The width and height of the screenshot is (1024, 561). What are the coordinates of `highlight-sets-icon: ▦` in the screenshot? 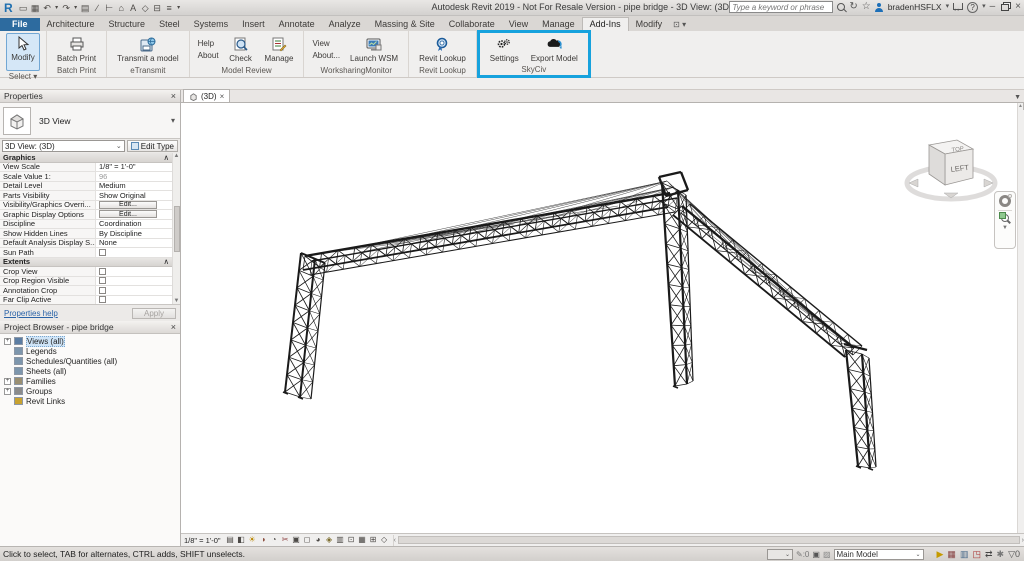 It's located at (362, 540).